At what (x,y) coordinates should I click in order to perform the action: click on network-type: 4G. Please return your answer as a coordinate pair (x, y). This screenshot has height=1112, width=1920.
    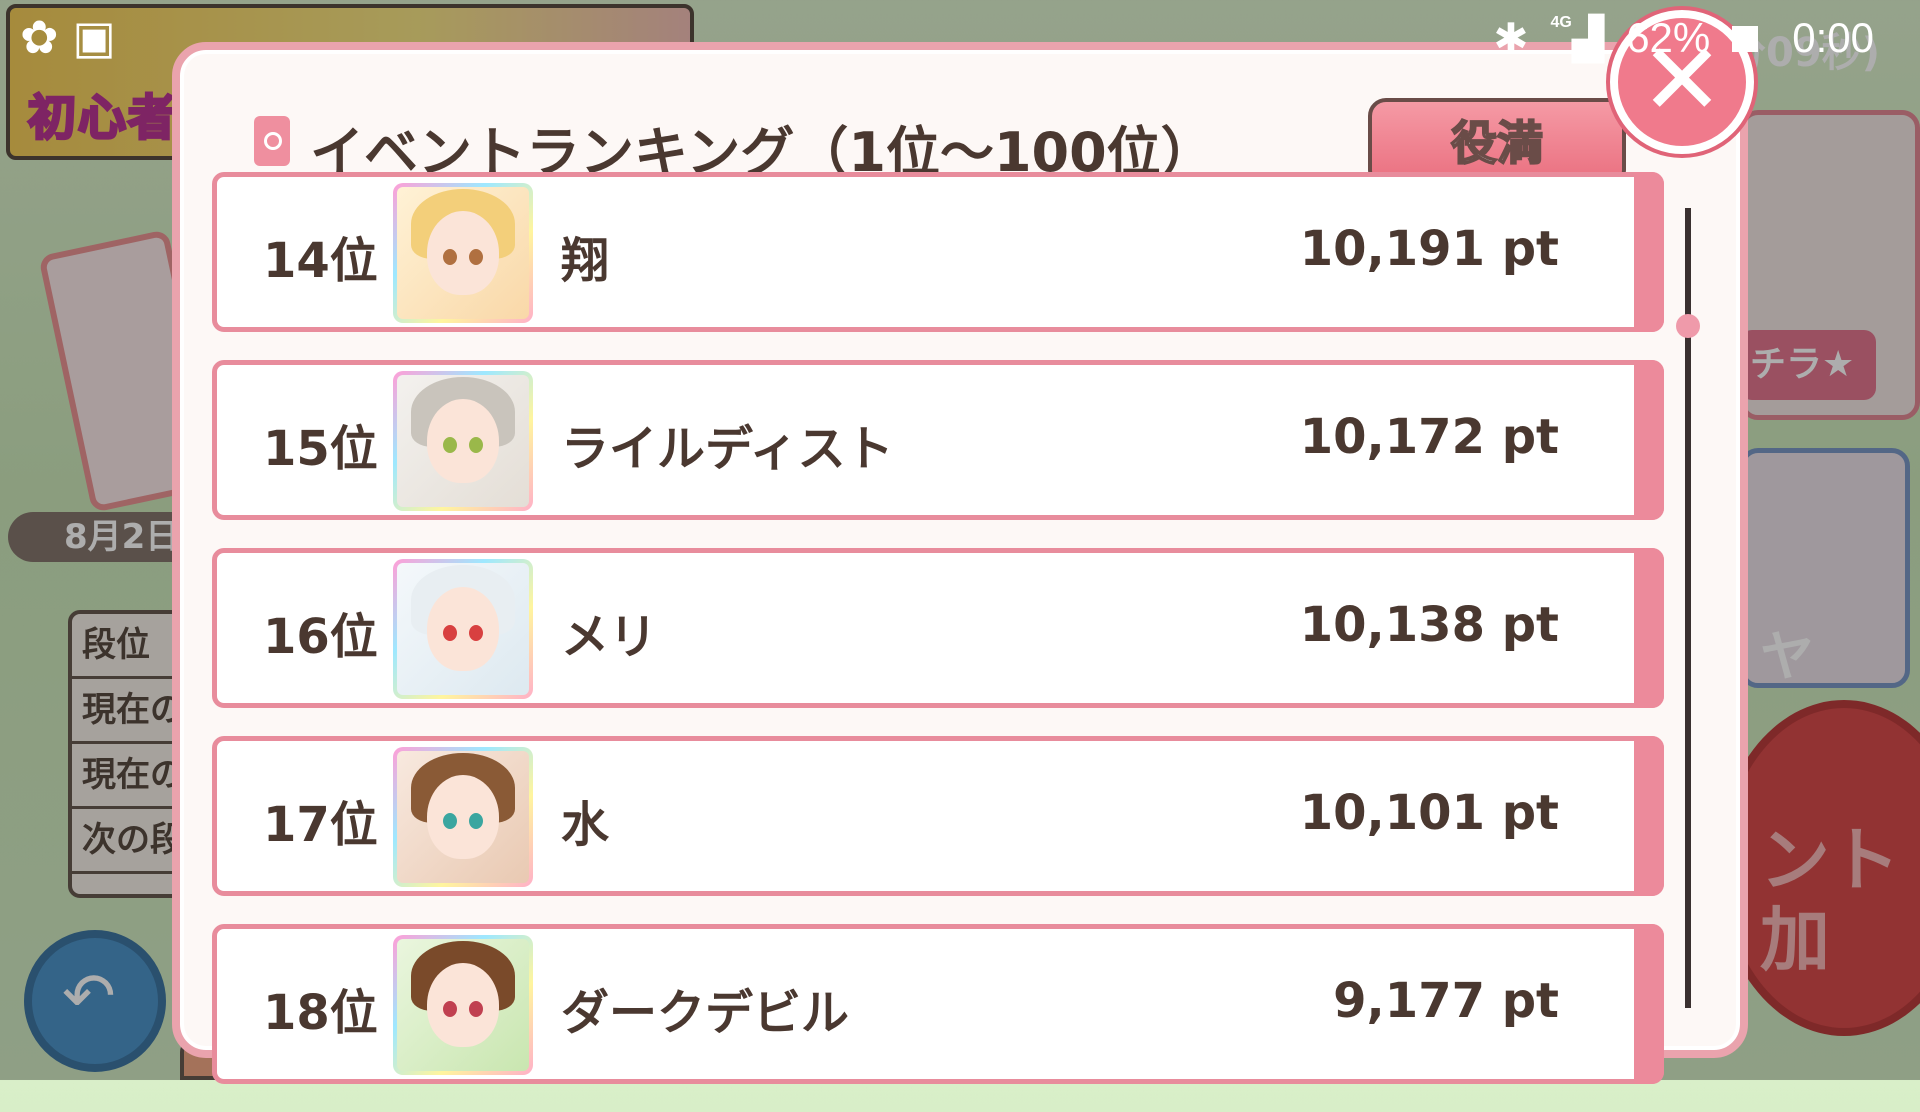
    Looking at the image, I should click on (1561, 22).